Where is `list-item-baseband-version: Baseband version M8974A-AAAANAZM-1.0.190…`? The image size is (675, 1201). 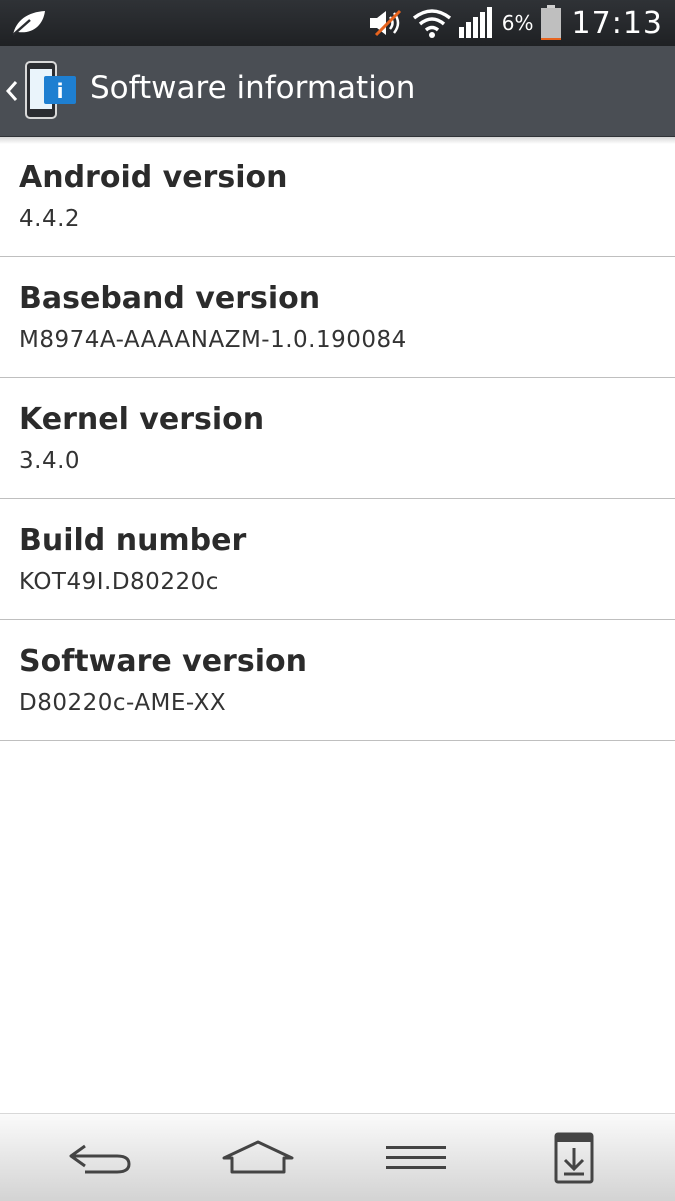 list-item-baseband-version: Baseband version M8974A-AAAANAZM-1.0.190… is located at coordinates (337, 317).